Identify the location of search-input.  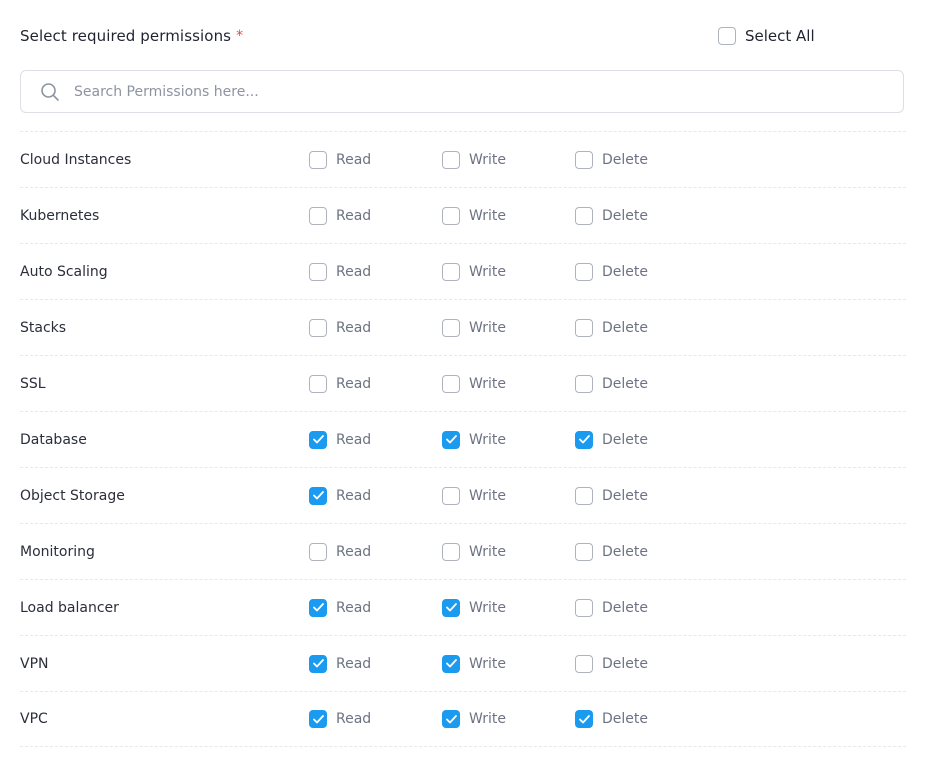
(474, 91).